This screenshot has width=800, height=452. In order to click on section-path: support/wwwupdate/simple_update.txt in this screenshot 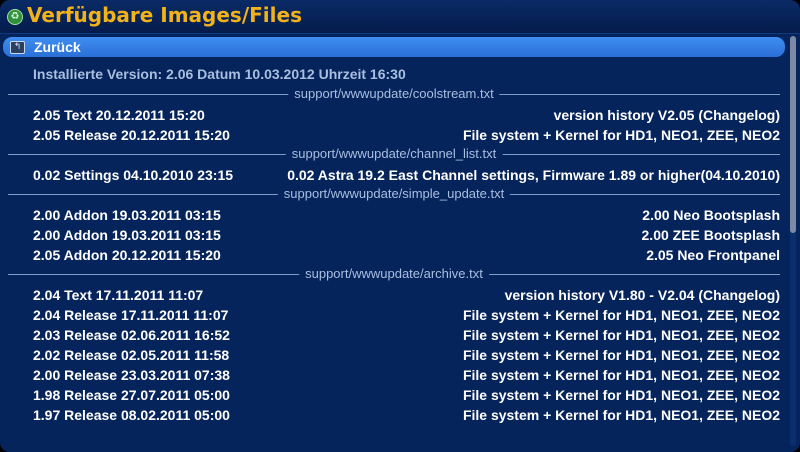, I will do `click(394, 194)`.